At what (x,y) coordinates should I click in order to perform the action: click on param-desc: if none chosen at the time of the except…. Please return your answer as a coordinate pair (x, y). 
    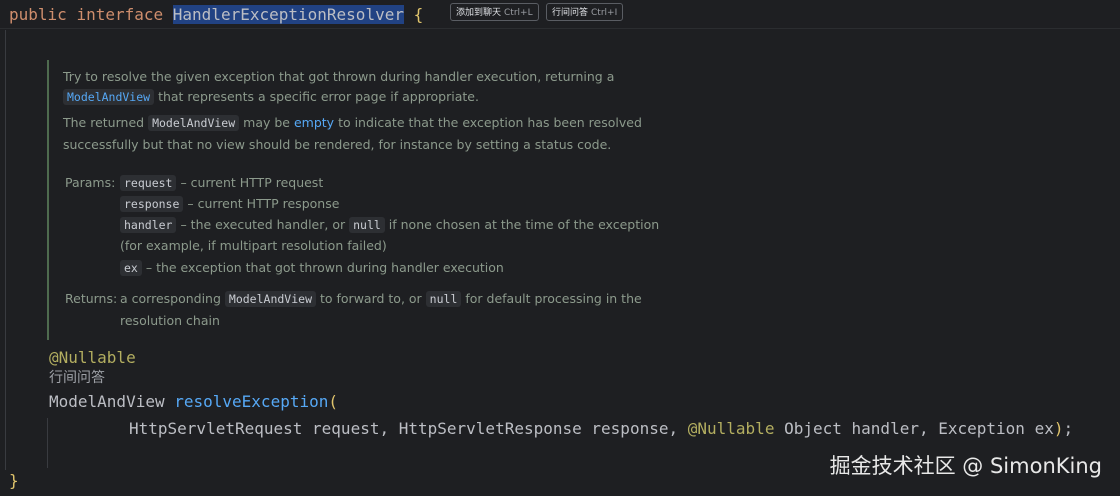
    Looking at the image, I should click on (524, 224).